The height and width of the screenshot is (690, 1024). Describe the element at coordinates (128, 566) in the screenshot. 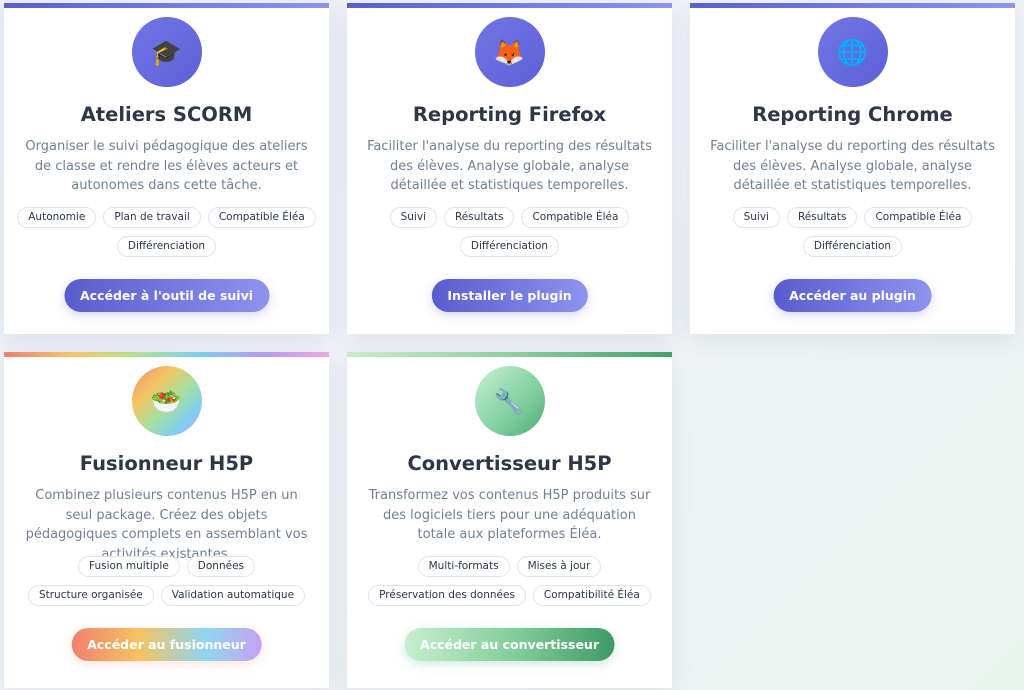

I see `tag: Fusion multiple` at that location.